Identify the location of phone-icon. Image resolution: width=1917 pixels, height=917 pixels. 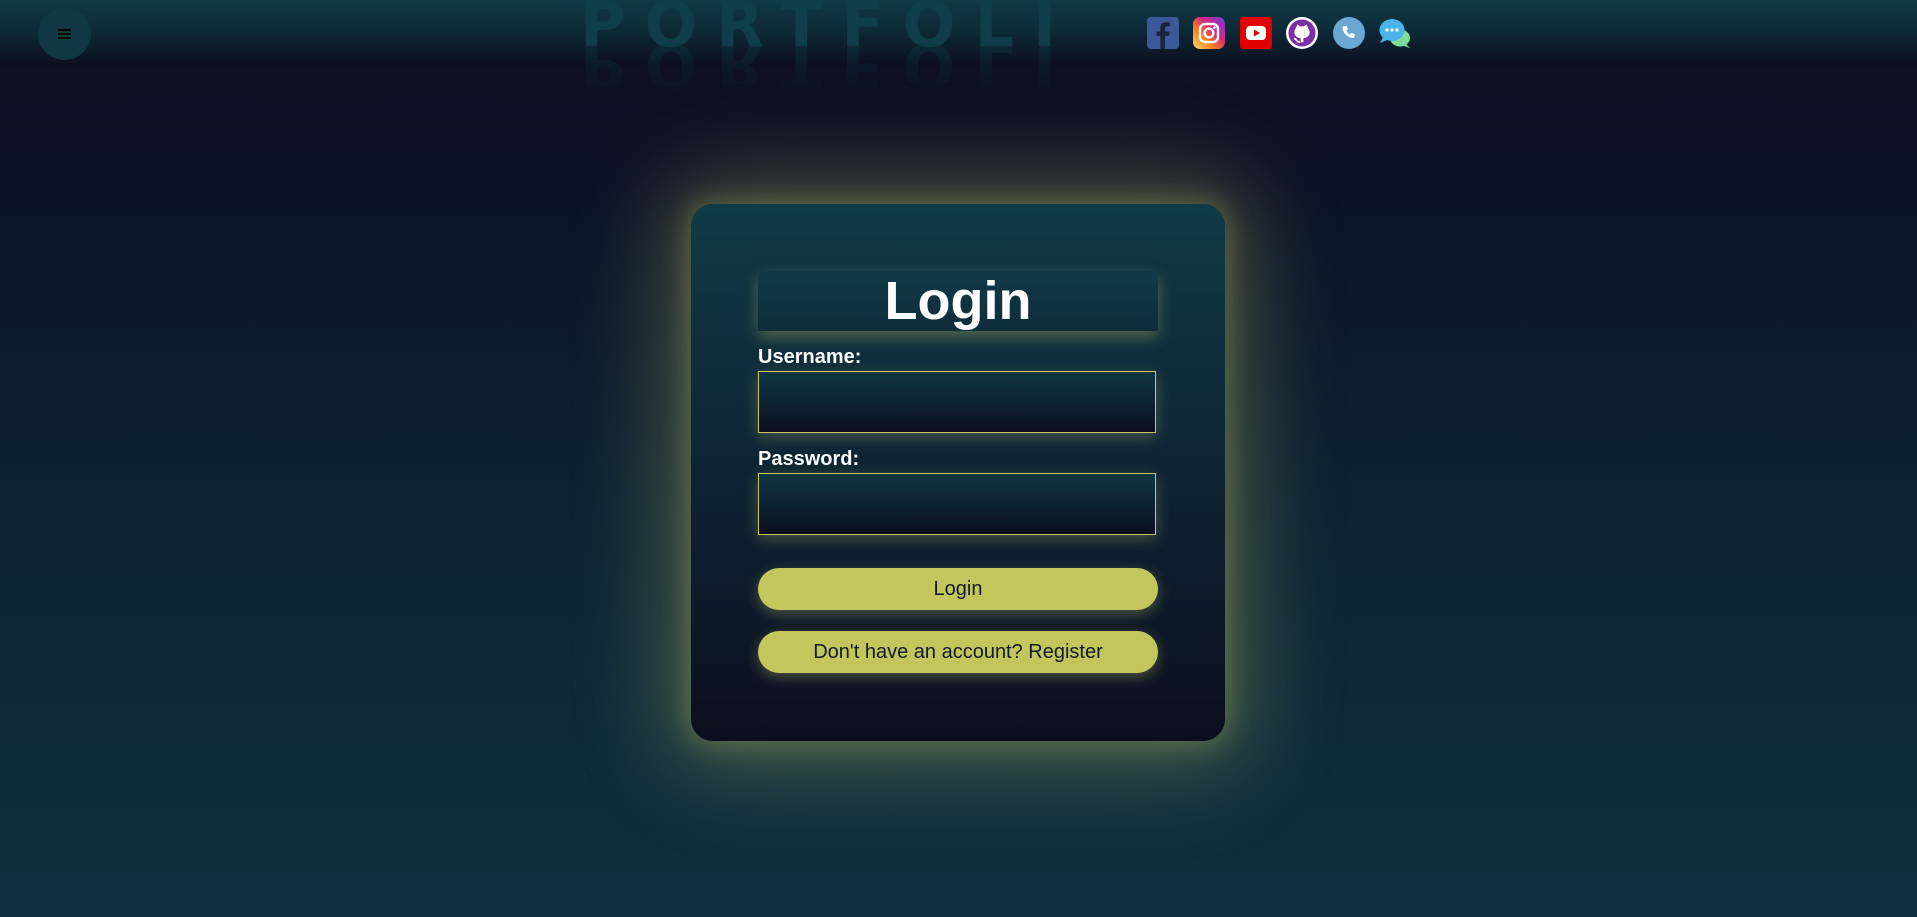
(1349, 33).